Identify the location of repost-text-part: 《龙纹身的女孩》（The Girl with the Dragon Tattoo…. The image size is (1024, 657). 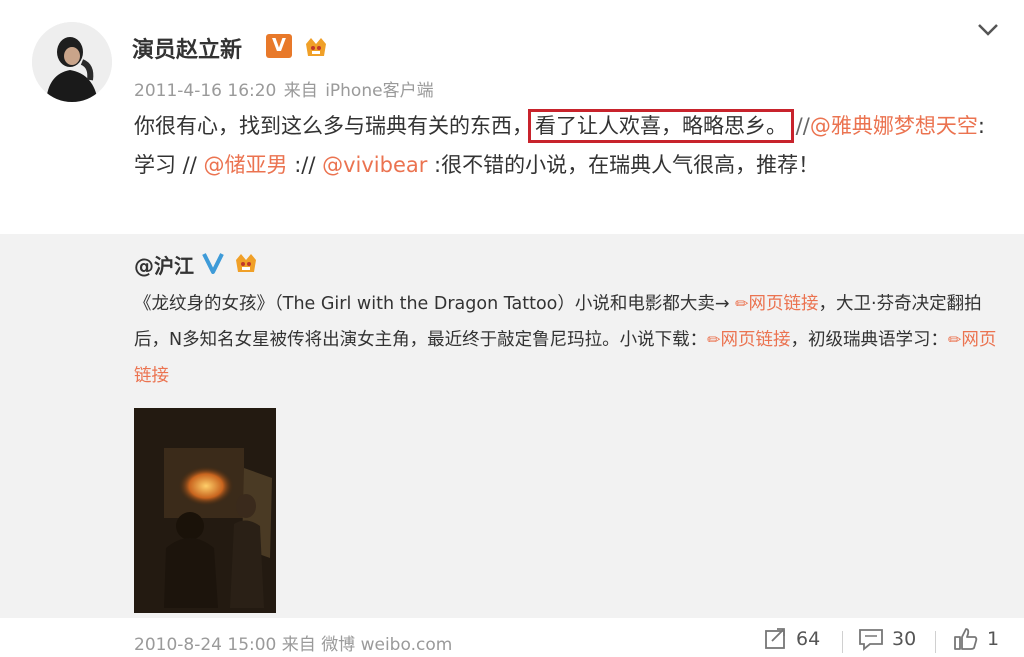
(435, 304).